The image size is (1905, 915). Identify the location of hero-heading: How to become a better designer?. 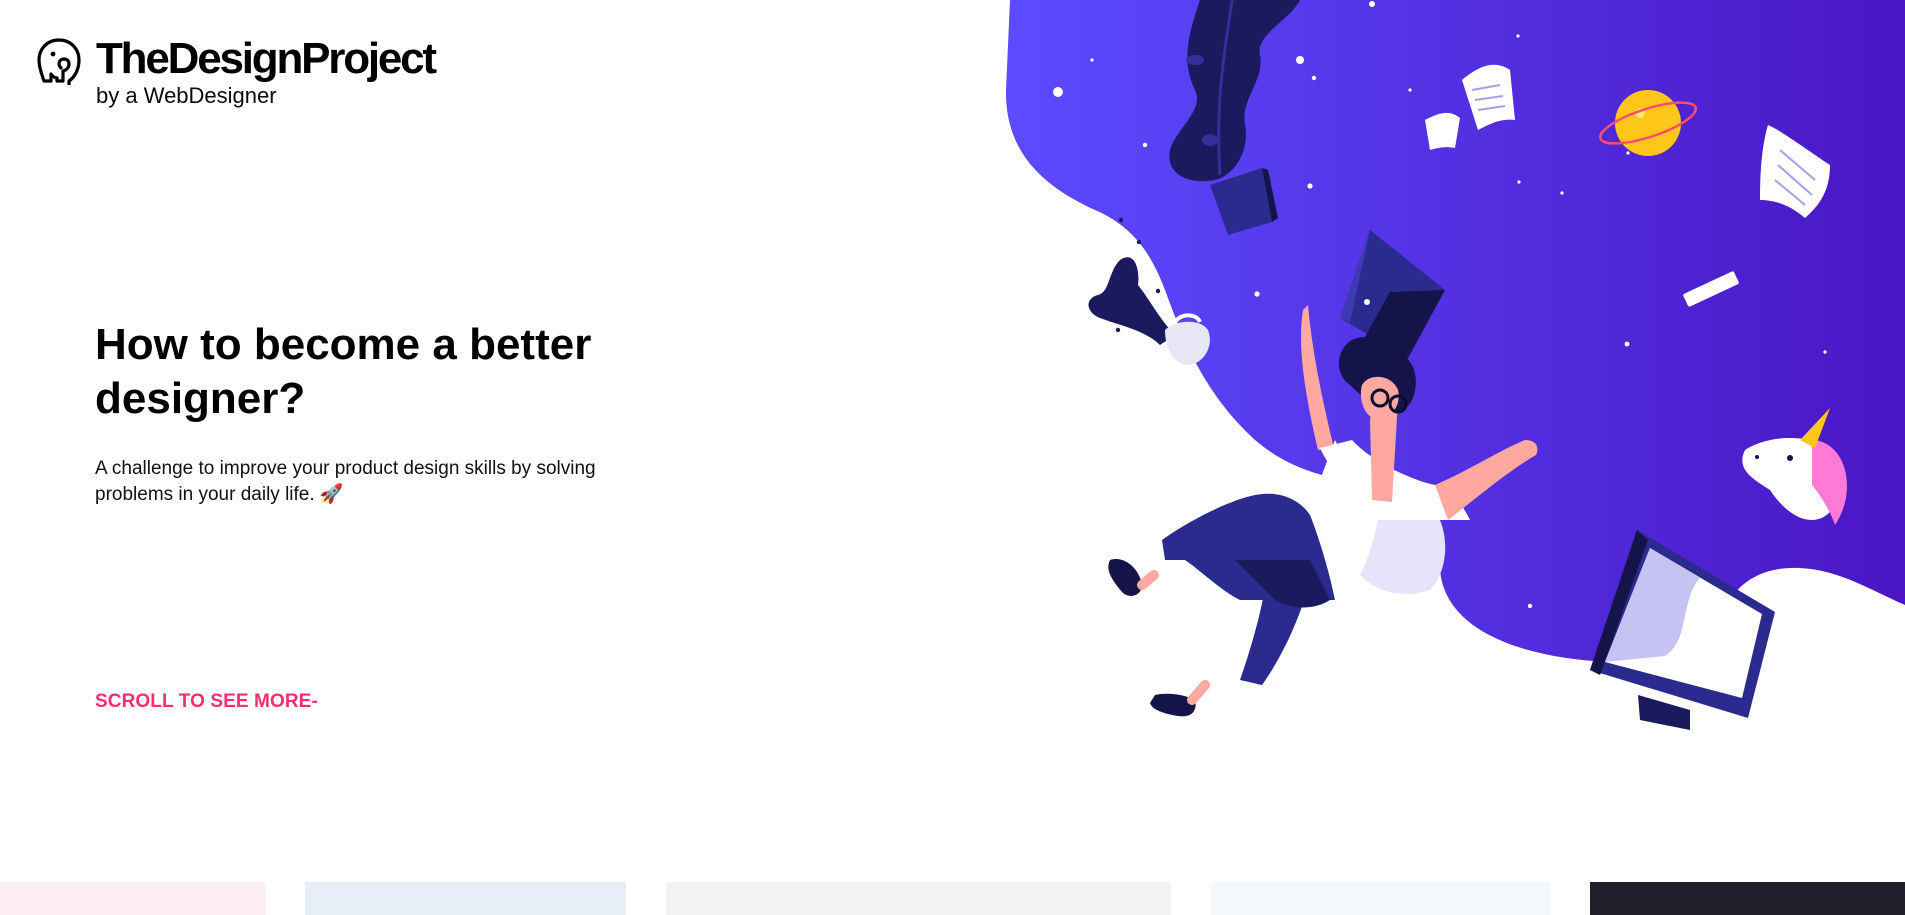
(343, 371).